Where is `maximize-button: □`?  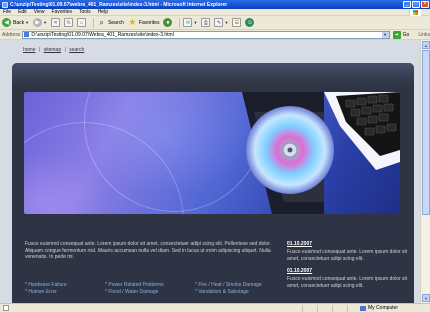 maximize-button: □ is located at coordinates (416, 4).